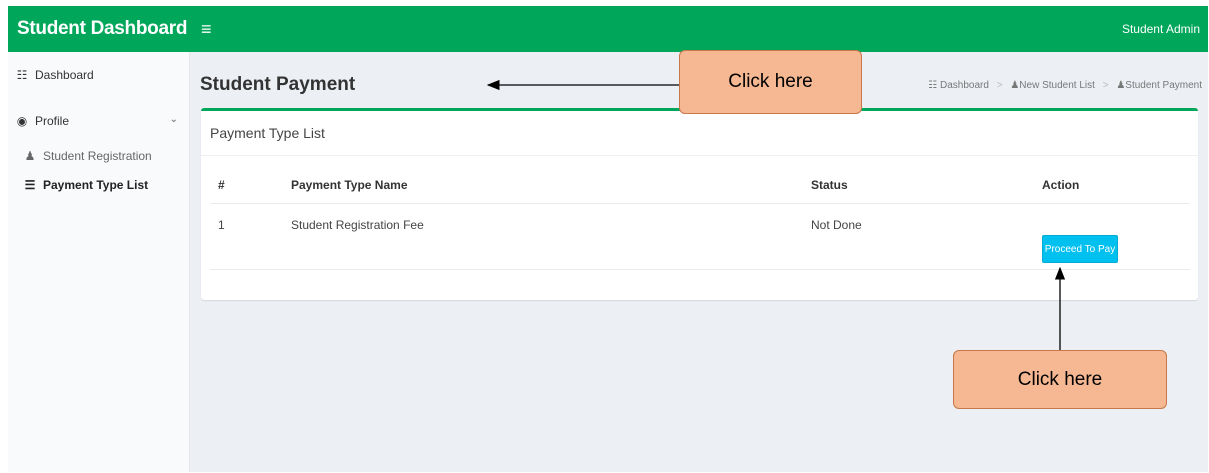 The height and width of the screenshot is (473, 1209). Describe the element at coordinates (221, 185) in the screenshot. I see `column-header-number: #` at that location.